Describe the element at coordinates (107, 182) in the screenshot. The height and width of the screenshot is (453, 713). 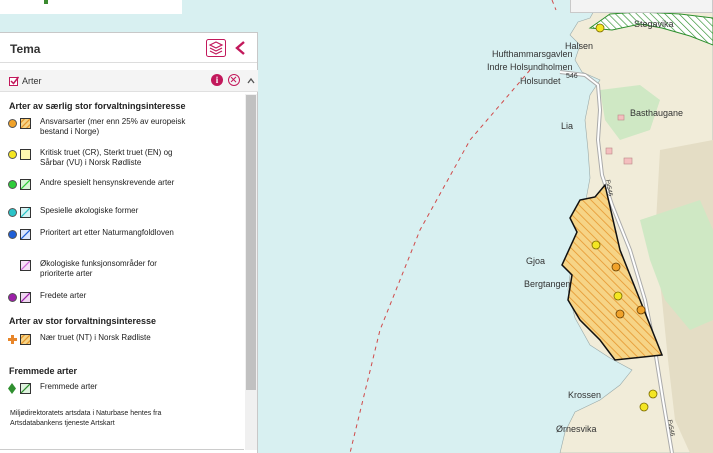
I see `legend-label: Andre spesielt hensynskrevende arter` at that location.